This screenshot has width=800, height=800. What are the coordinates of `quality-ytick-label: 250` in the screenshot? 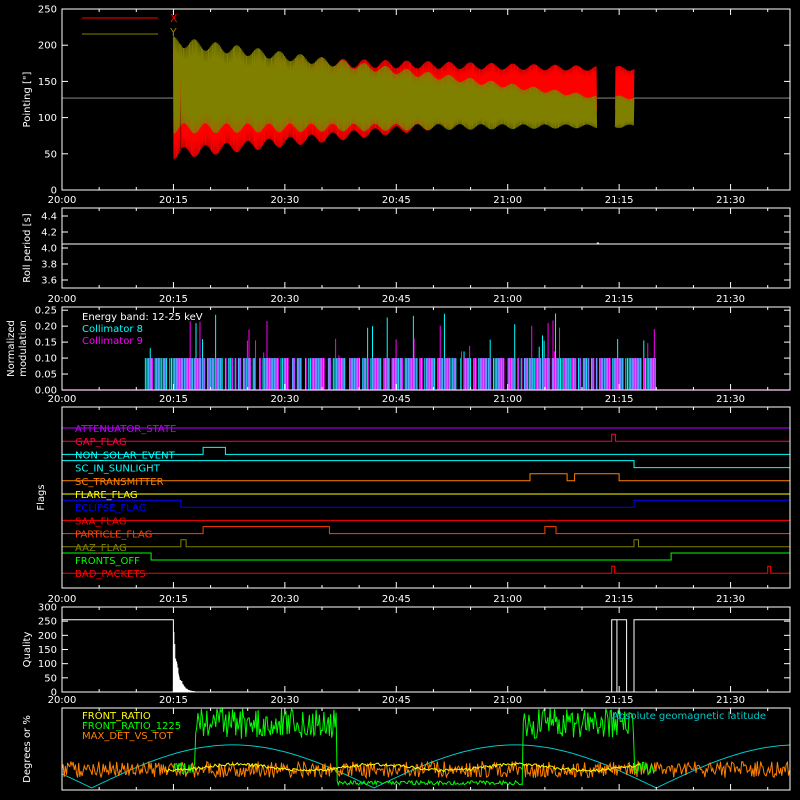 It's located at (47, 622).